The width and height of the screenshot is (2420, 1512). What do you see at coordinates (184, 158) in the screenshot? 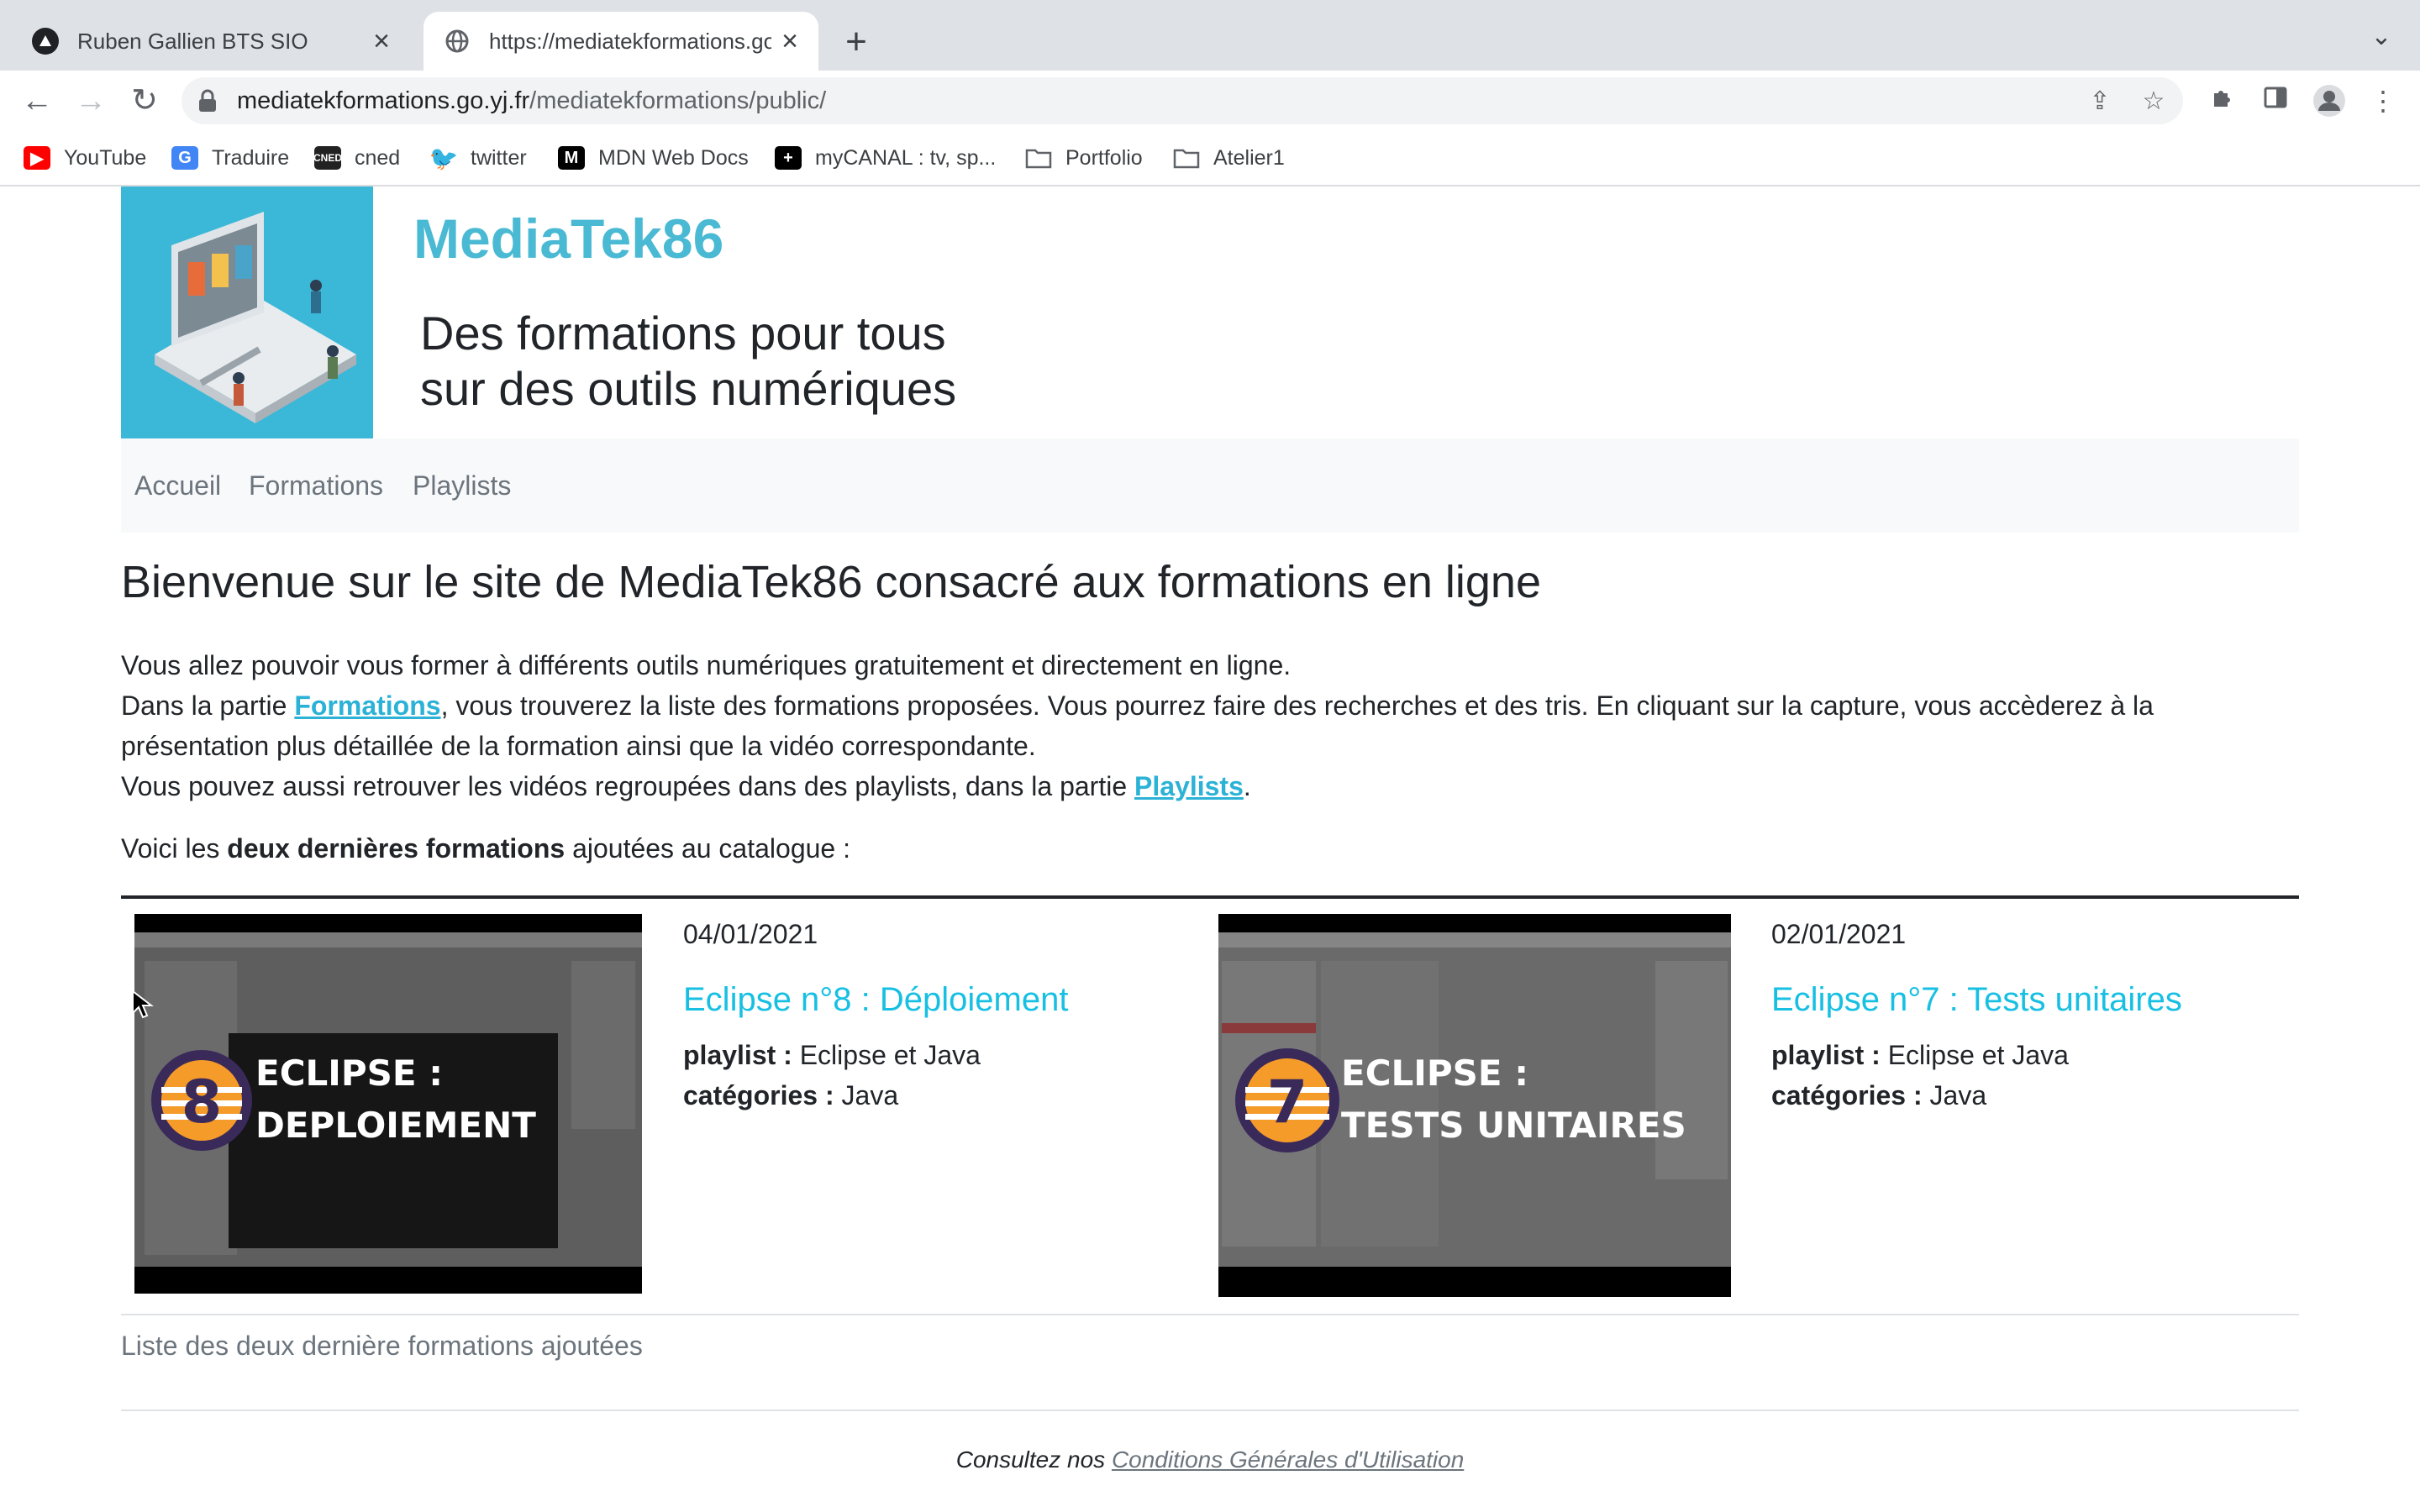
I see `google-translate-icon: G` at bounding box center [184, 158].